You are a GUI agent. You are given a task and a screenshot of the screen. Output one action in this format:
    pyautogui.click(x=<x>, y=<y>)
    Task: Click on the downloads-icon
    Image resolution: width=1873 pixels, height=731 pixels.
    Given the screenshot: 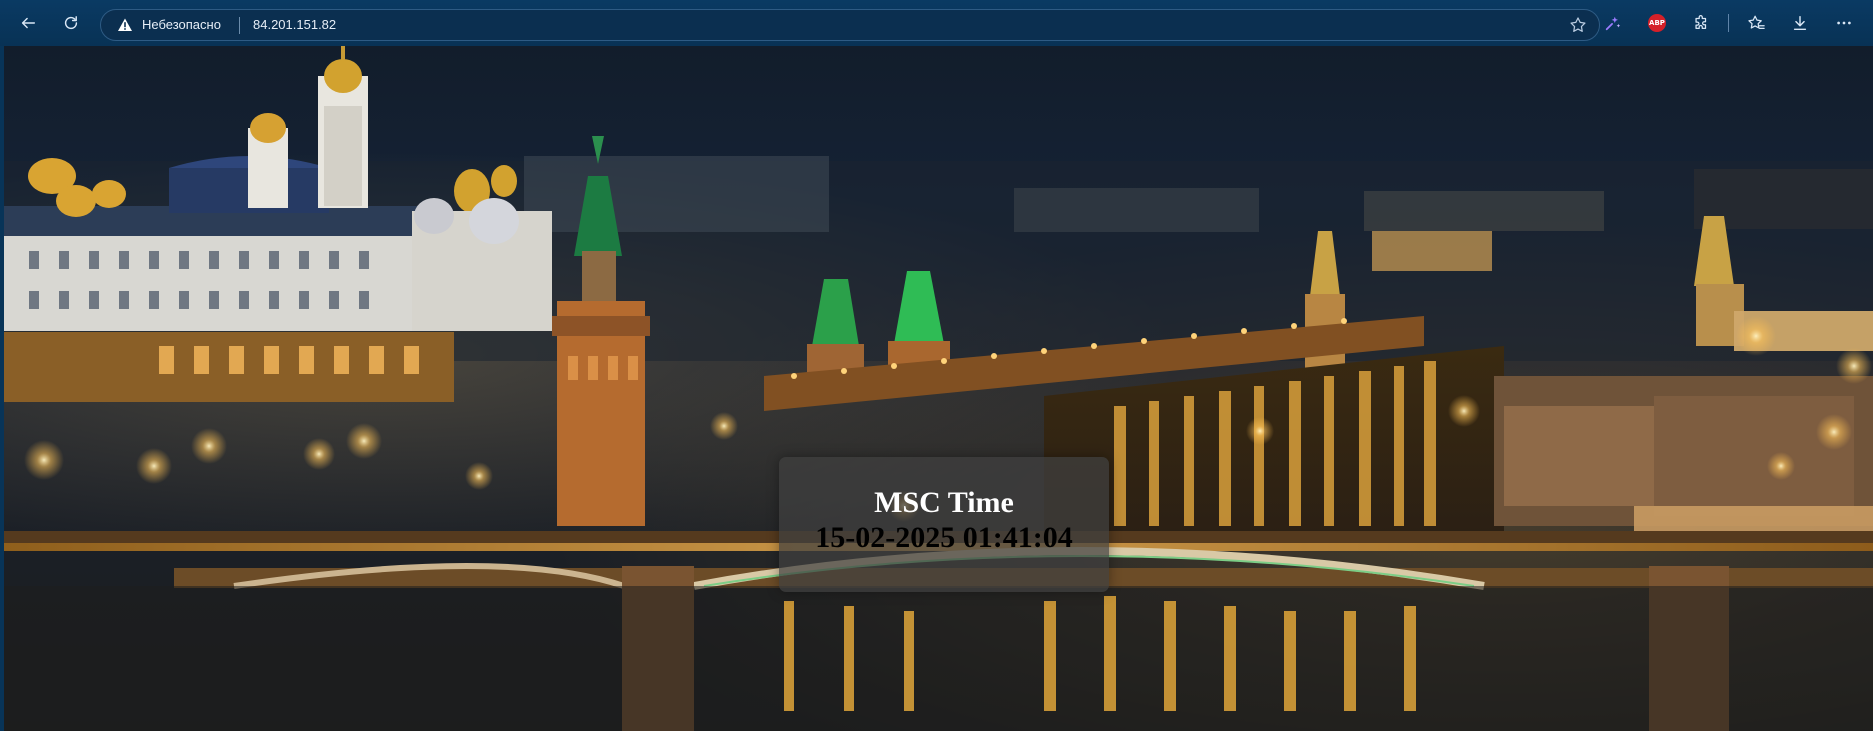 What is the action you would take?
    pyautogui.click(x=1800, y=23)
    